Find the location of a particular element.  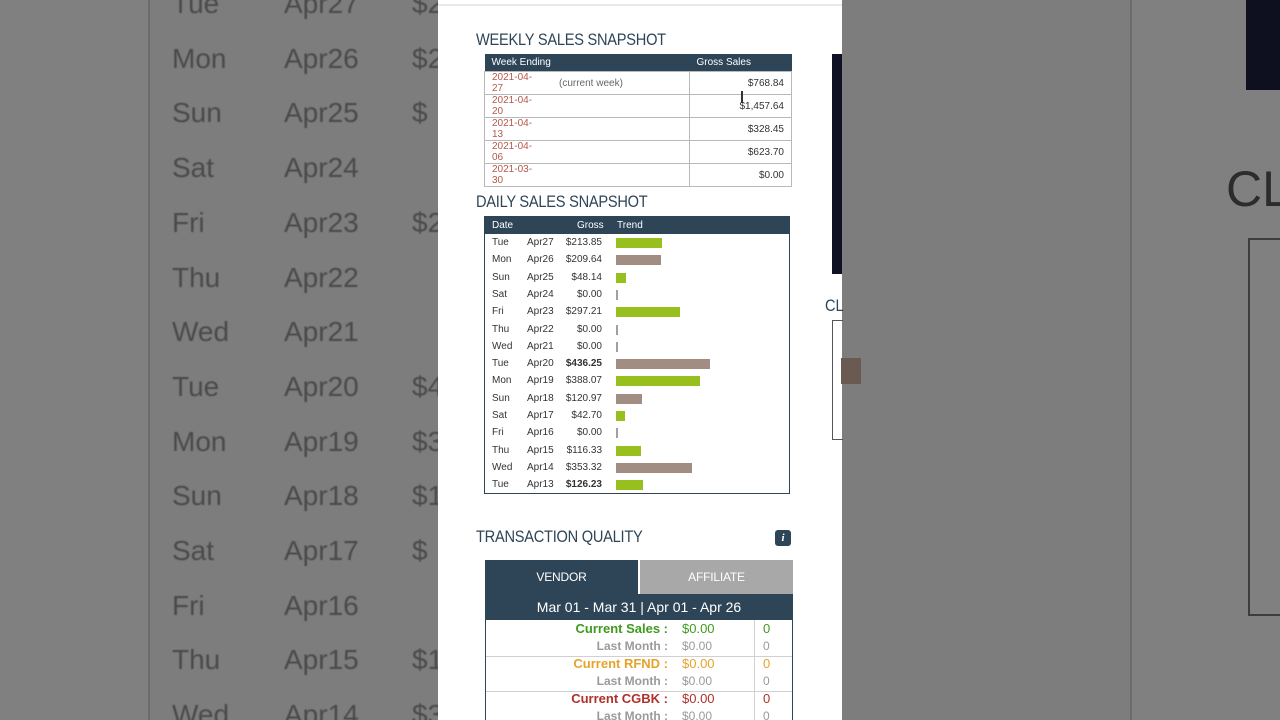

daily-row: Fri Apr23 $297.21 is located at coordinates (637, 311).